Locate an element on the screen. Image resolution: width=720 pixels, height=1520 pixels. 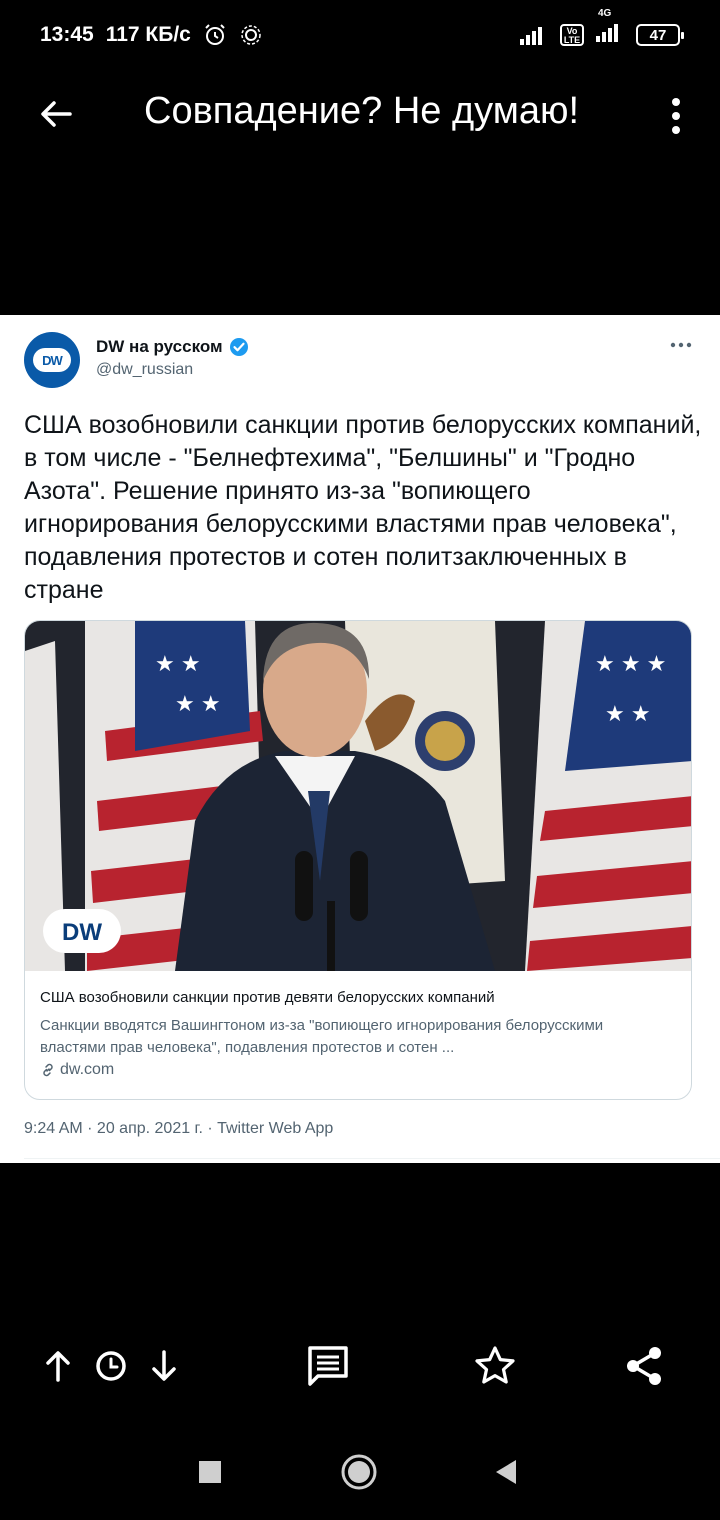
alarm-icon is located at coordinates (215, 34).